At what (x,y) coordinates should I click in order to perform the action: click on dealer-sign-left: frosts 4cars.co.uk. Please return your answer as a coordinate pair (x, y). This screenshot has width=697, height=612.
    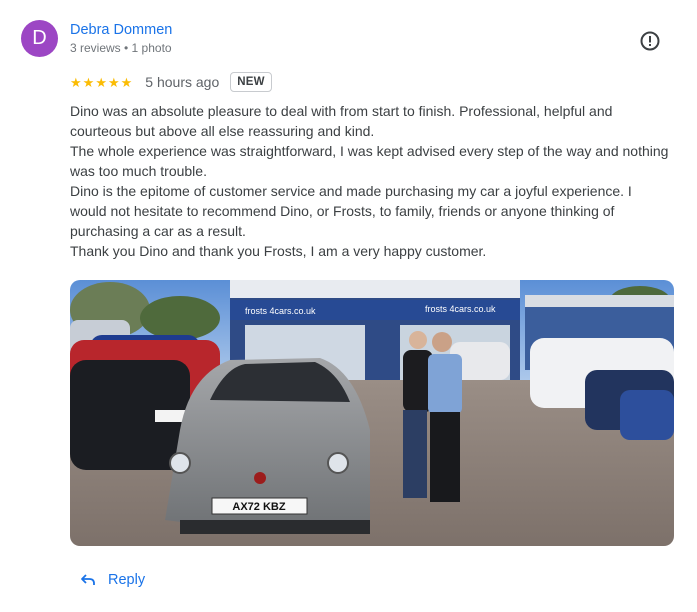
    Looking at the image, I should click on (280, 311).